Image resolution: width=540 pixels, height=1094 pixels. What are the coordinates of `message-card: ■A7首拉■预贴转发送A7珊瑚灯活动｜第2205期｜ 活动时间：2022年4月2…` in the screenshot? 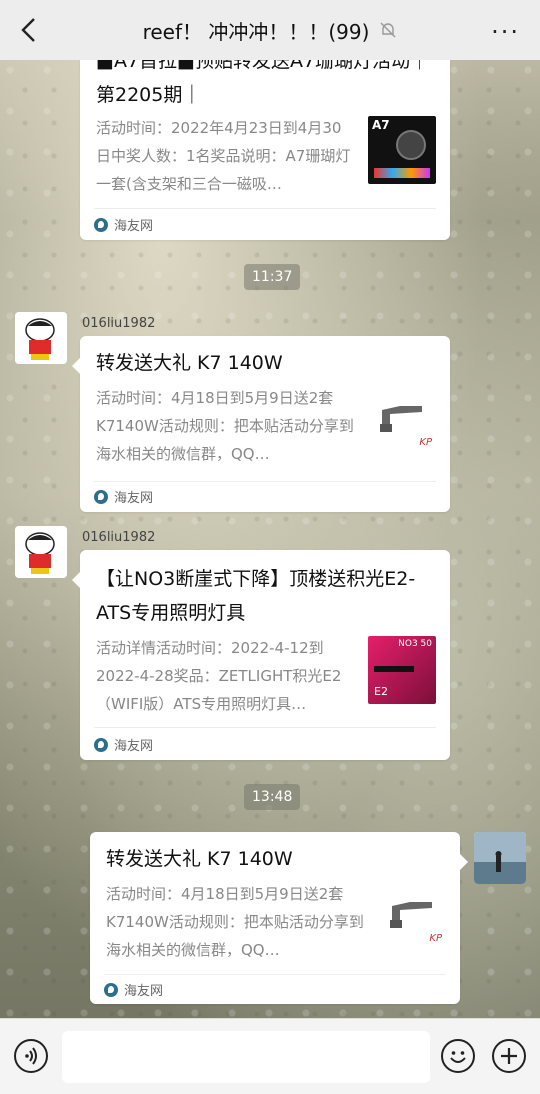 It's located at (265, 140).